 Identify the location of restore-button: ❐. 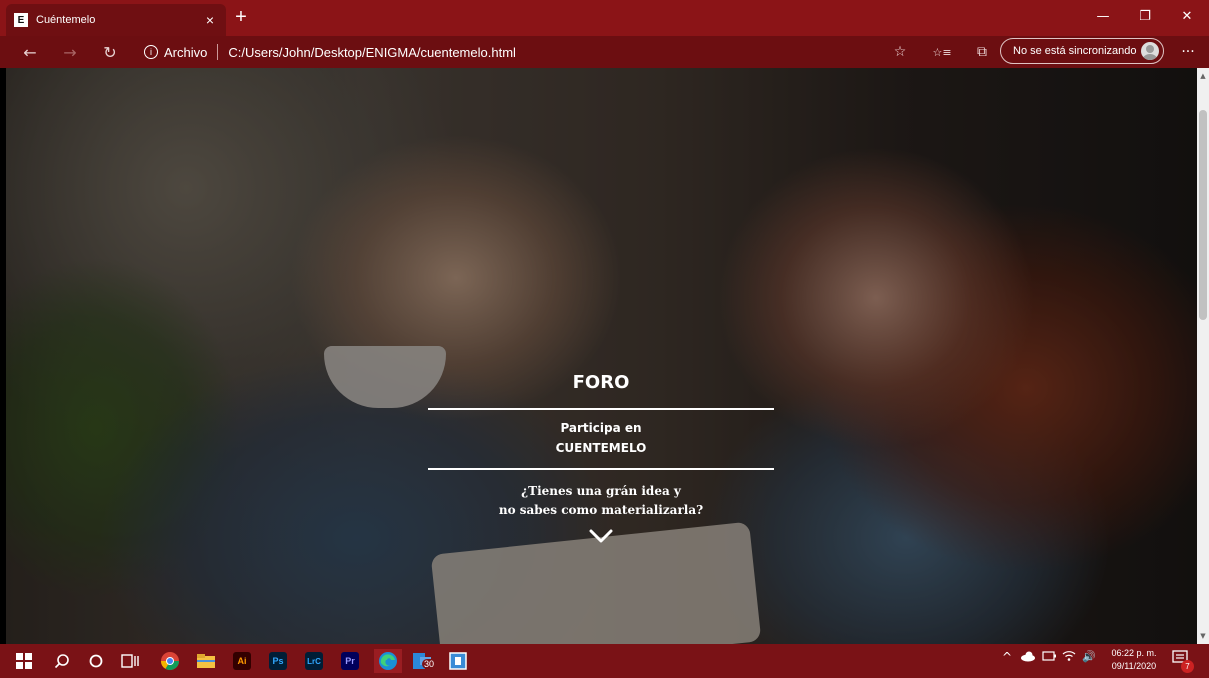
(1145, 16).